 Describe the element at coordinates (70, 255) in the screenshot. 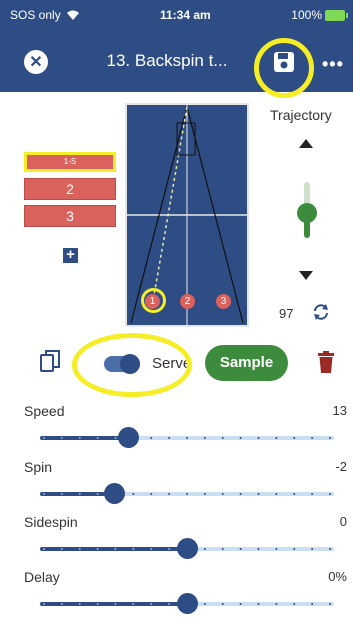

I see `add-ball-button: +` at that location.